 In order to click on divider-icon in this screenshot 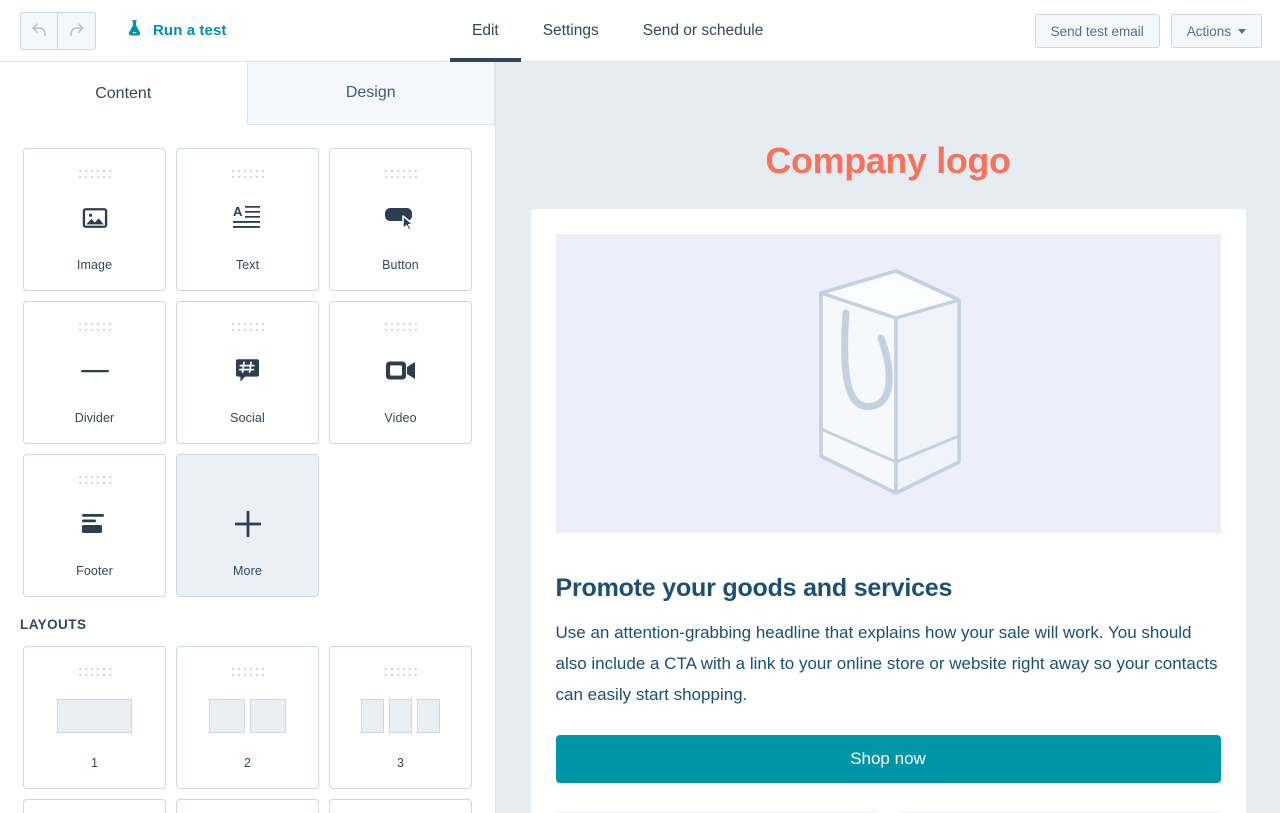, I will do `click(94, 371)`.